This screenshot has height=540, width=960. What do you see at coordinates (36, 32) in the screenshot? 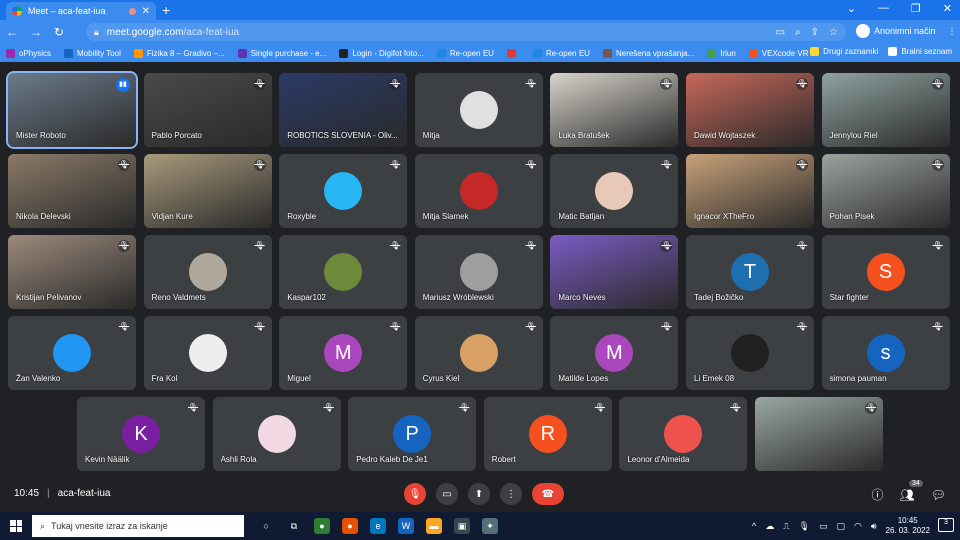
I see `forward-button: →` at bounding box center [36, 32].